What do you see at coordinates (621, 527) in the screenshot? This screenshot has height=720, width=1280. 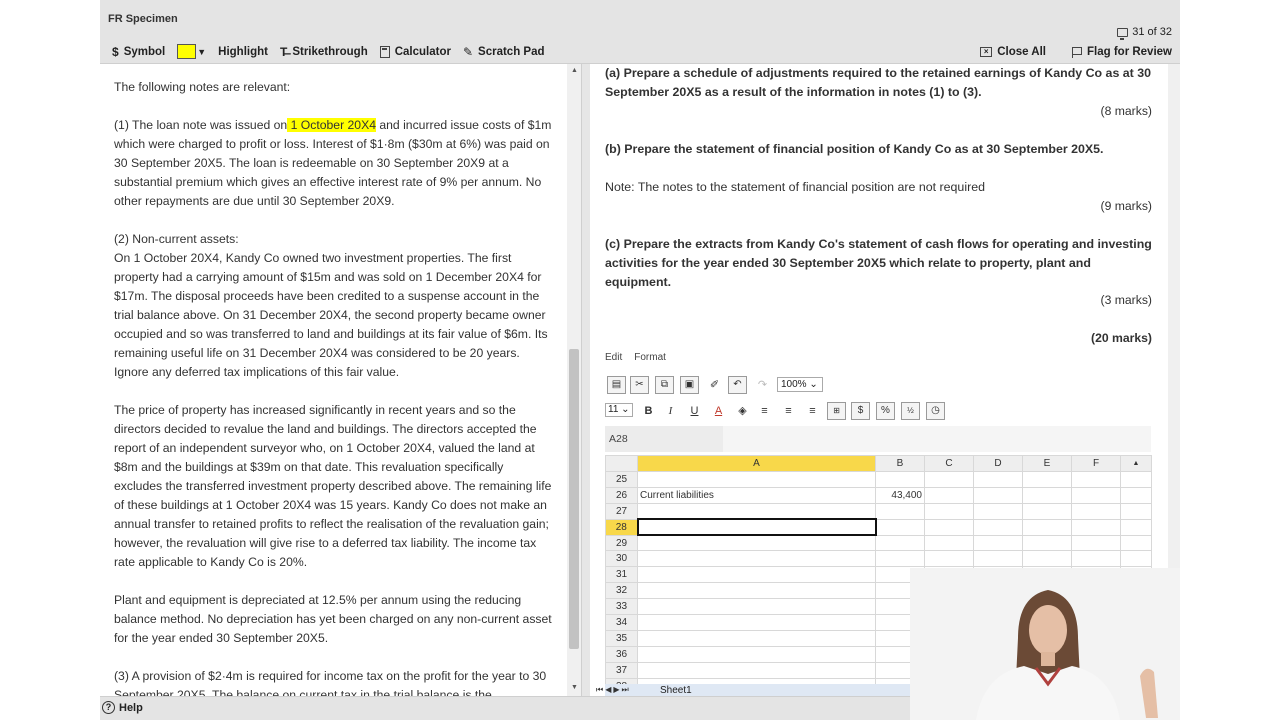 I see `row-header-selected: 28` at bounding box center [621, 527].